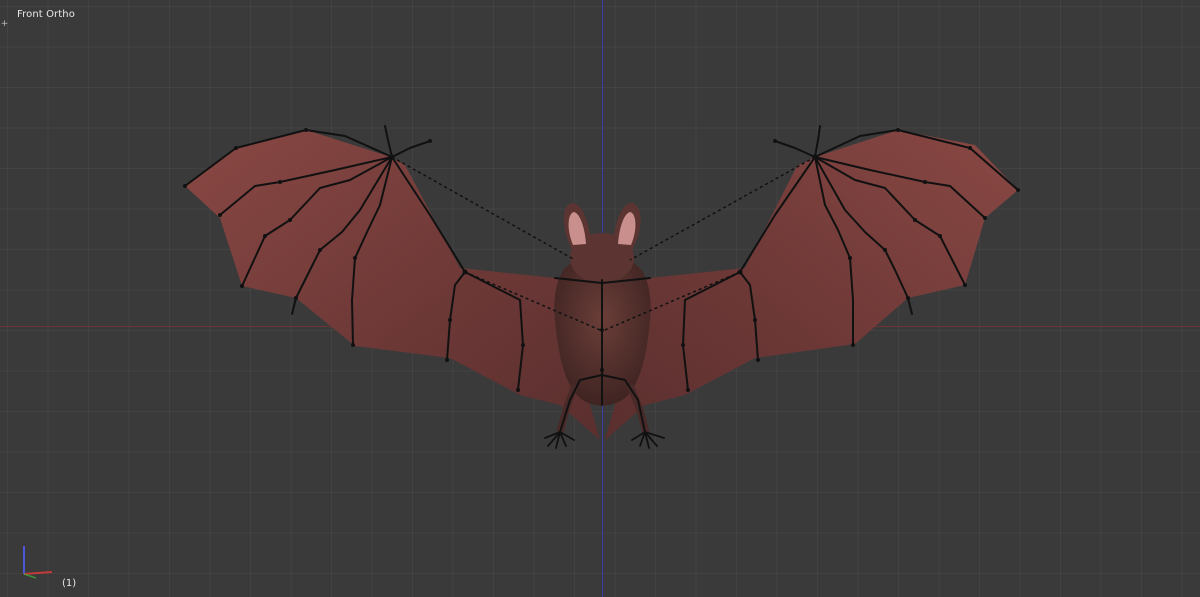 This screenshot has height=597, width=1200. I want to click on axis-gizmo-icon, so click(38, 562).